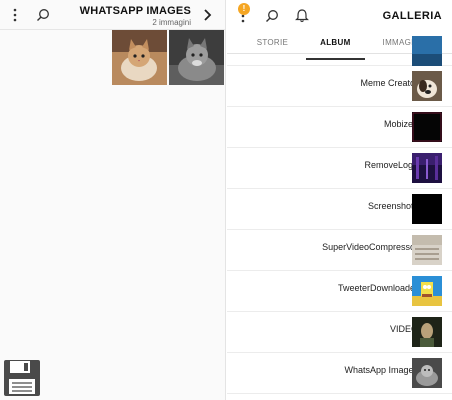 Image resolution: width=452 pixels, height=400 pixels. I want to click on album-name: SuperVideoCompressor, so click(370, 247).